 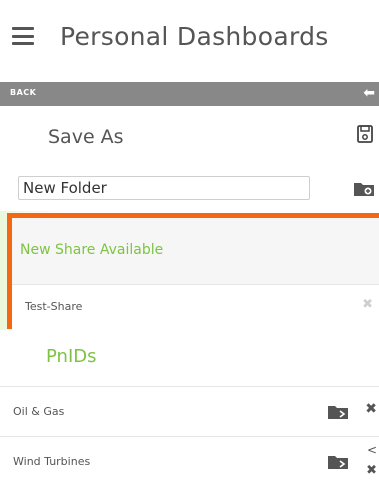 I want to click on save-icon, so click(x=365, y=134).